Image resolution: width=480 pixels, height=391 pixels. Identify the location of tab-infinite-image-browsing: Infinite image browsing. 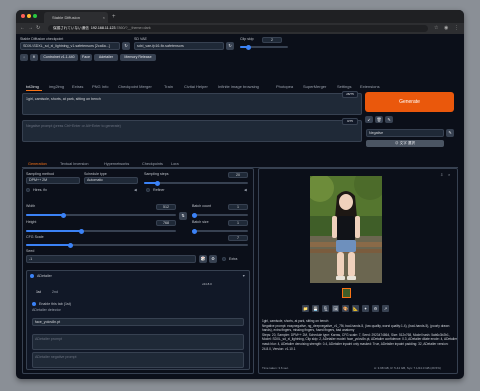
(238, 86).